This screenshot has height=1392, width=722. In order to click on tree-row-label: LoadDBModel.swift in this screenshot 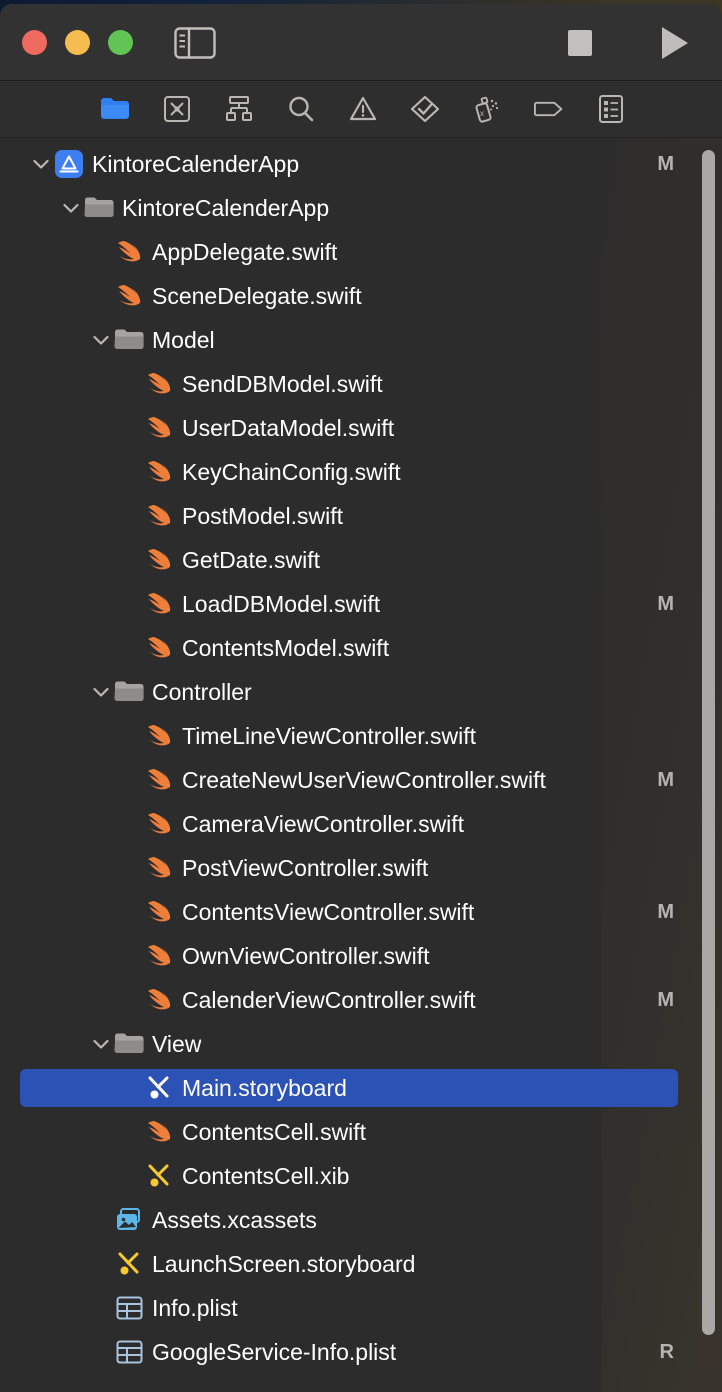, I will do `click(281, 603)`.